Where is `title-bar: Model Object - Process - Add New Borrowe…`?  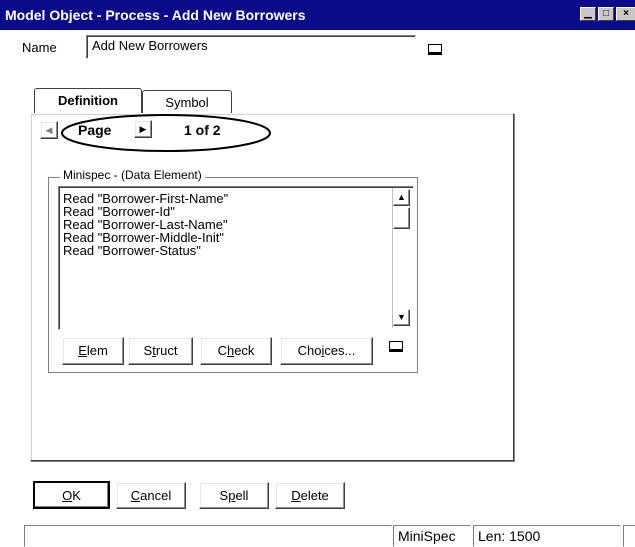 title-bar: Model Object - Process - Add New Borrowe… is located at coordinates (317, 15).